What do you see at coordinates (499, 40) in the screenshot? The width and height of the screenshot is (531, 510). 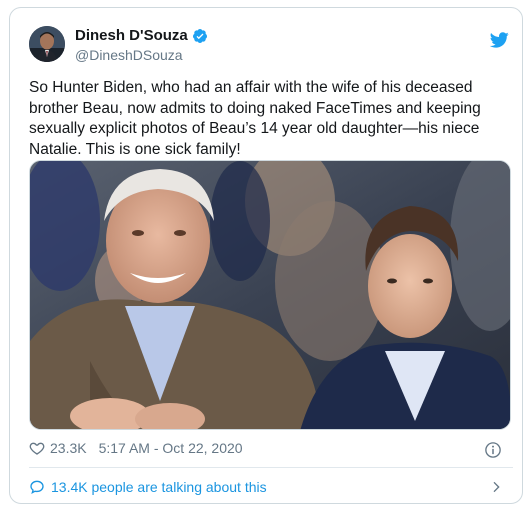 I see `twitter-bird-icon` at bounding box center [499, 40].